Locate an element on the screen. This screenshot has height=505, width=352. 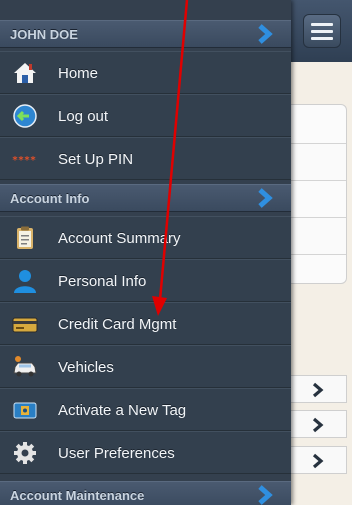
menu-item-label: User Preferences is located at coordinates (116, 453).